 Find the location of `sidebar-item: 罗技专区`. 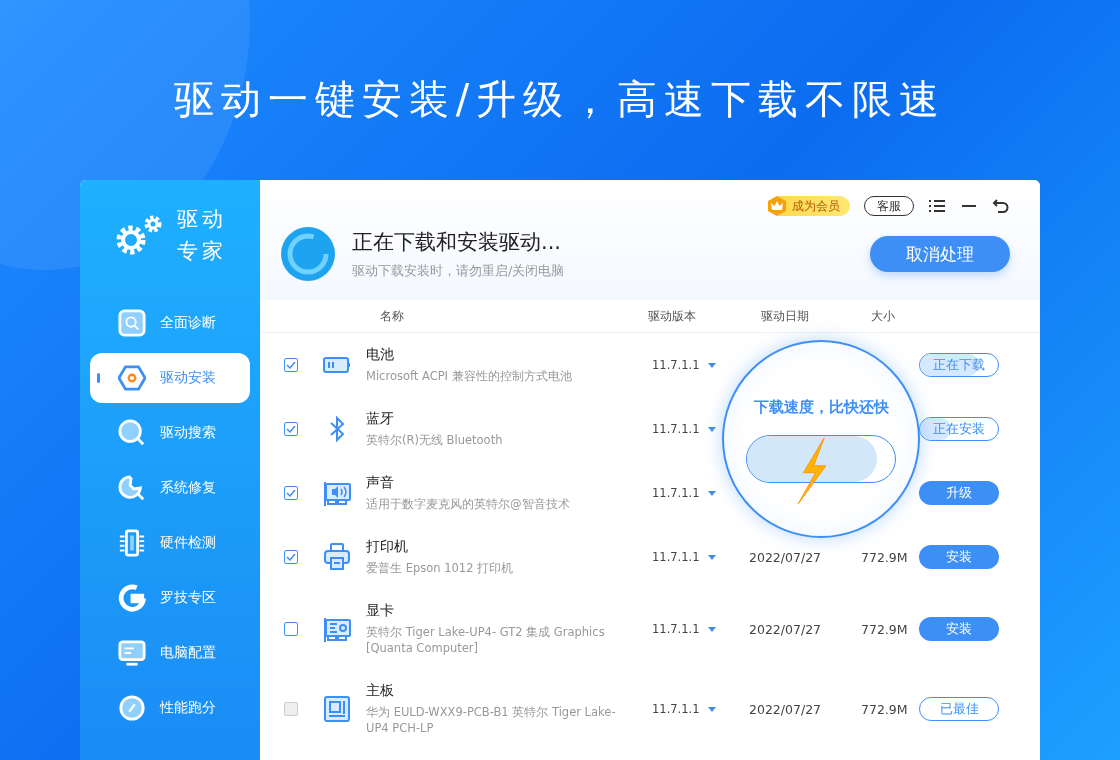

sidebar-item: 罗技专区 is located at coordinates (170, 598).